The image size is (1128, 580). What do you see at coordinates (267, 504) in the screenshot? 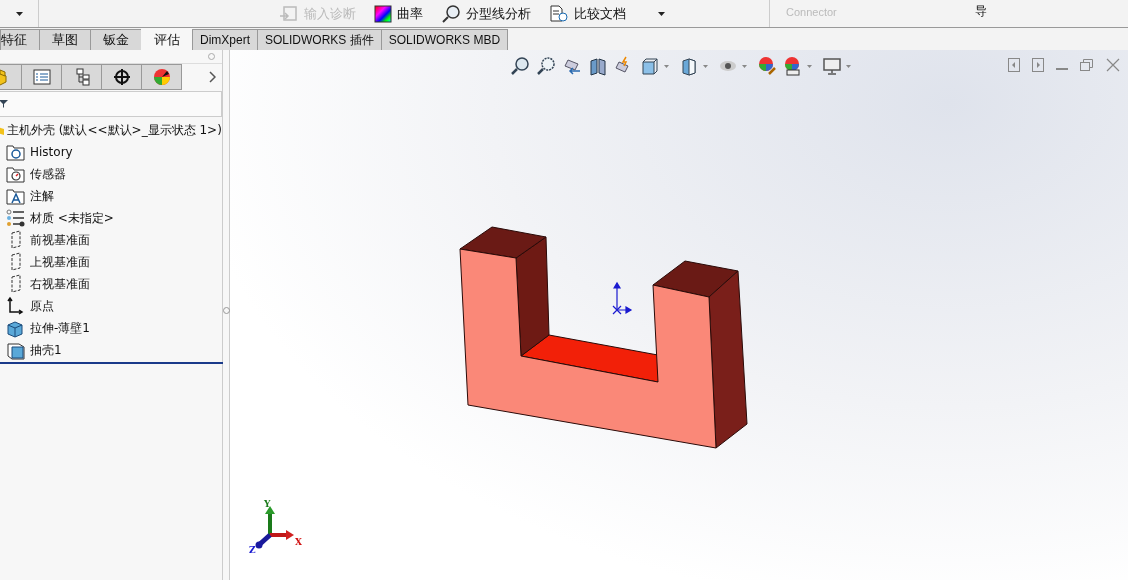
I see `axis-label: Y` at bounding box center [267, 504].